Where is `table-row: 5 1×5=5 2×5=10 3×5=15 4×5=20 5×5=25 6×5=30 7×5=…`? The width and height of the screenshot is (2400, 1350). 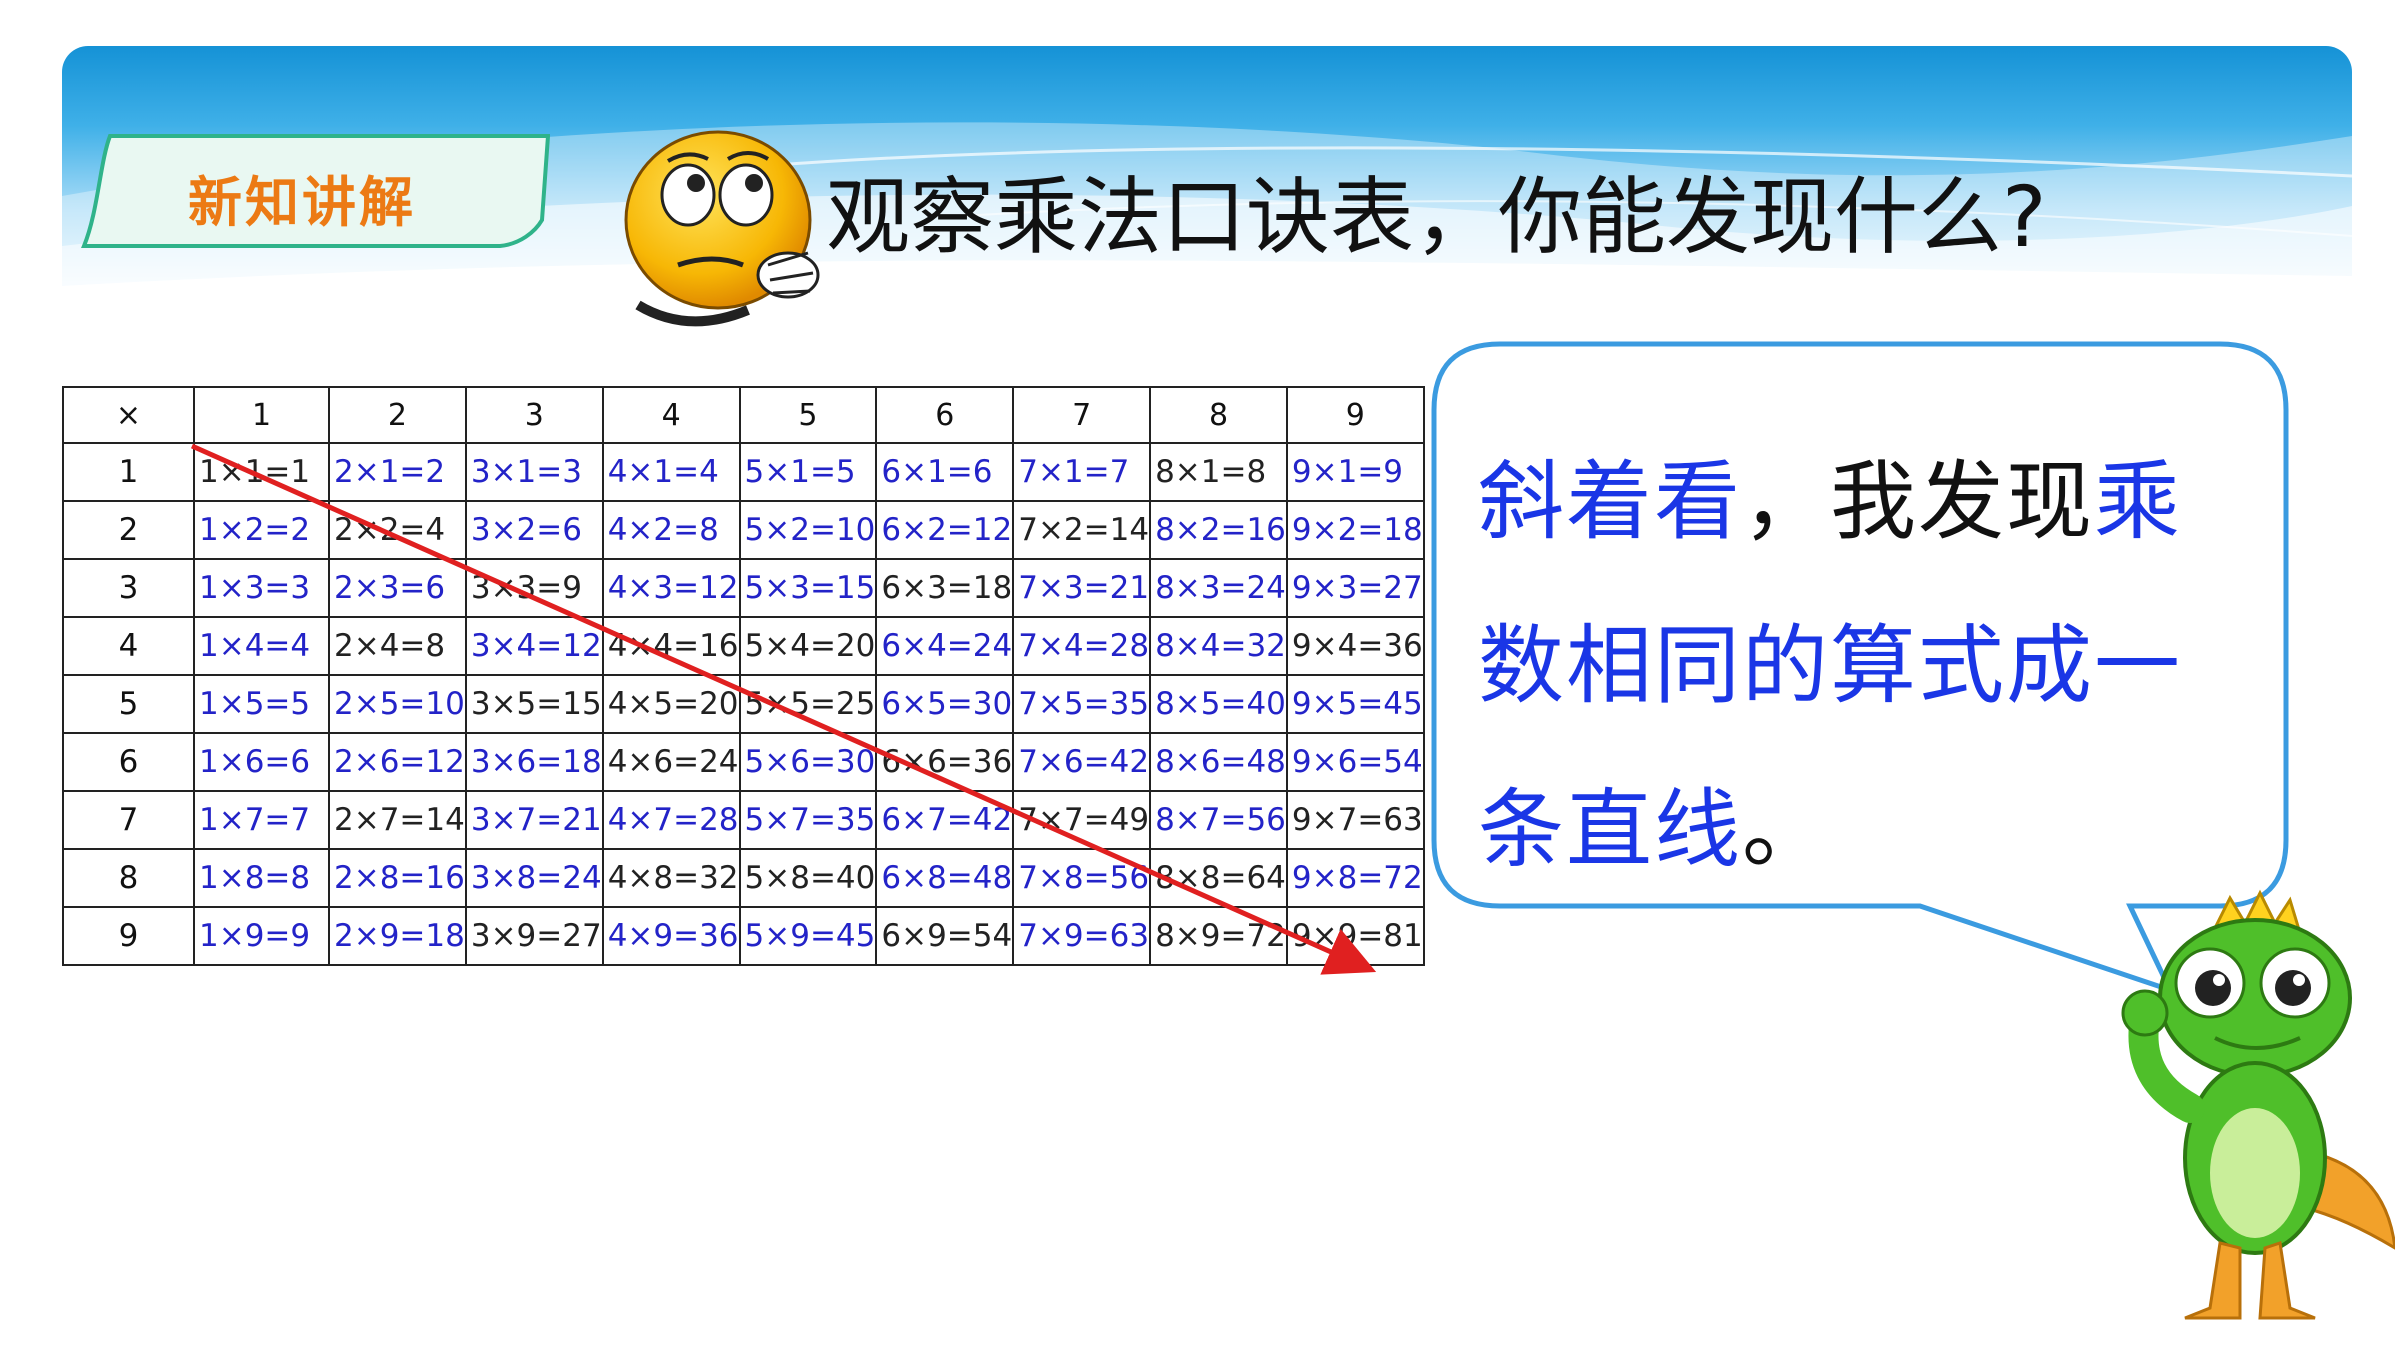
table-row: 5 1×5=5 2×5=10 3×5=15 4×5=20 5×5=25 6×5=30 7×5=… is located at coordinates (743, 704).